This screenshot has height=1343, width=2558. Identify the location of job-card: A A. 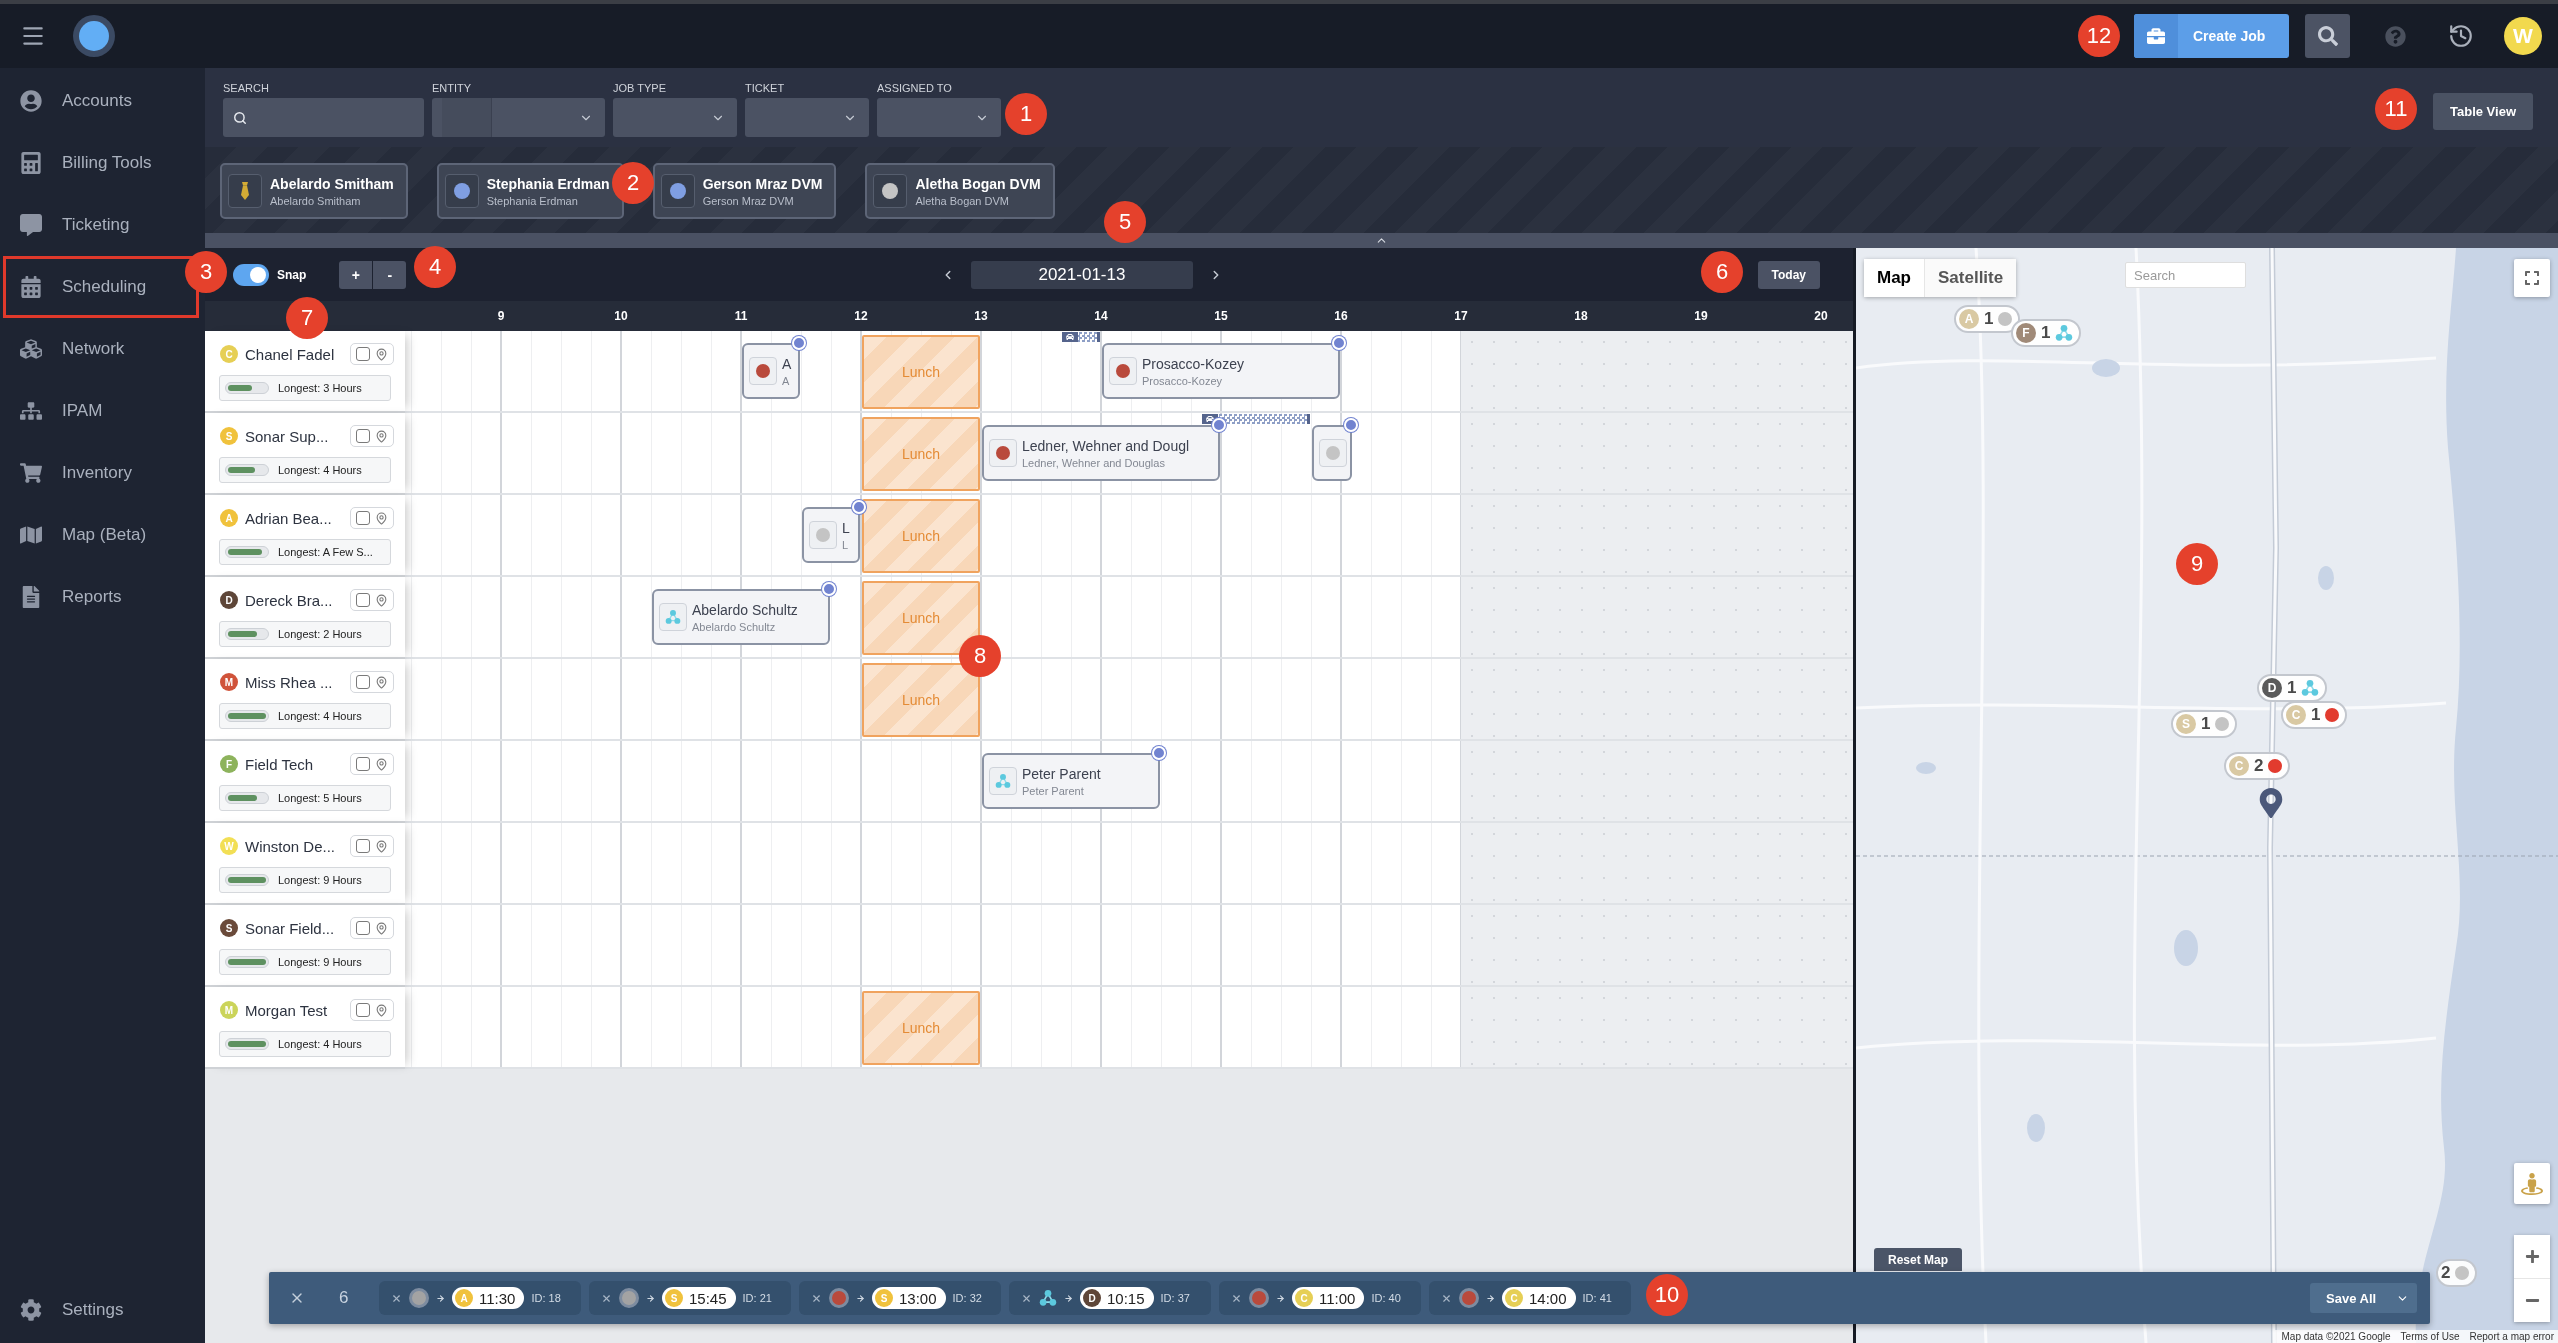
(771, 371).